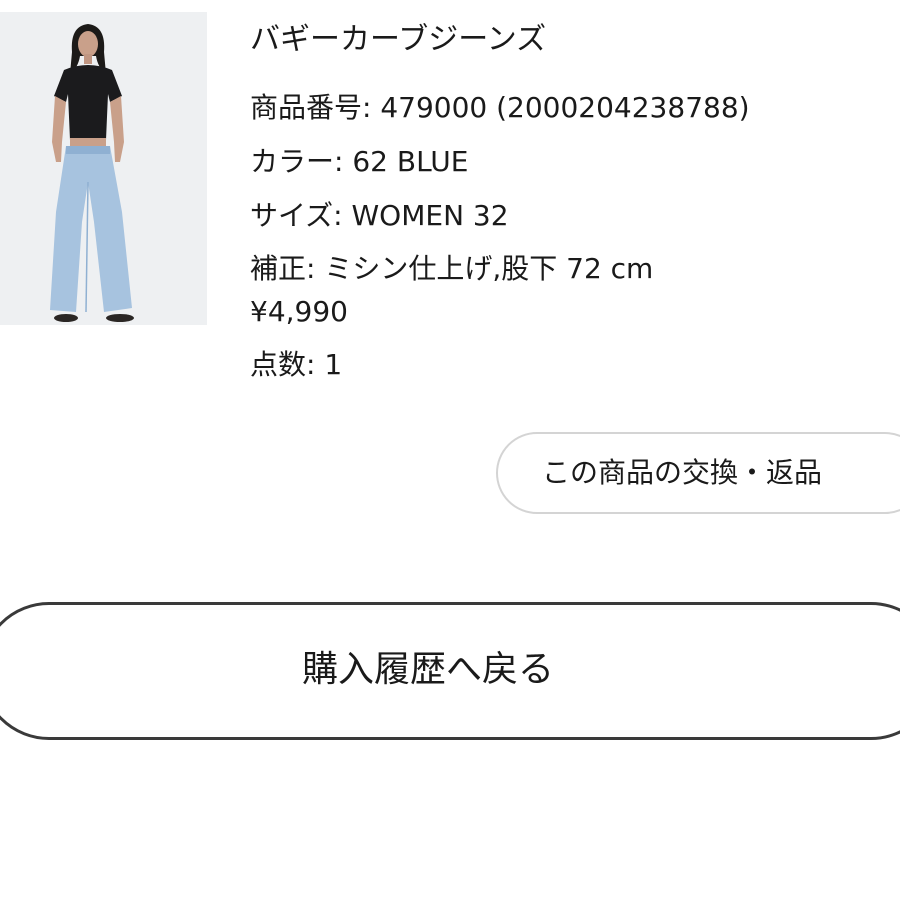 The image size is (900, 900). I want to click on product-image, so click(103, 168).